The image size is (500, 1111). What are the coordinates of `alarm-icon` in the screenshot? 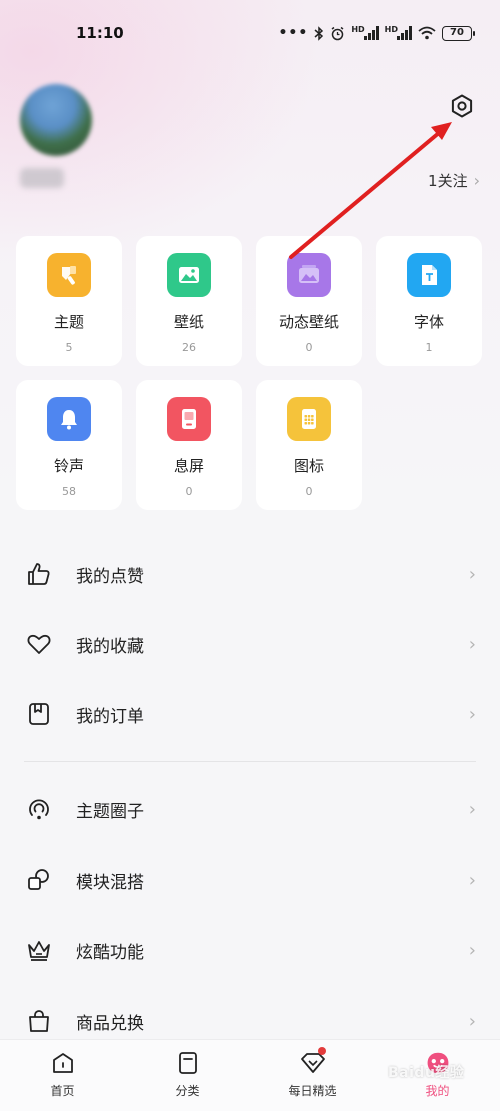 It's located at (337, 33).